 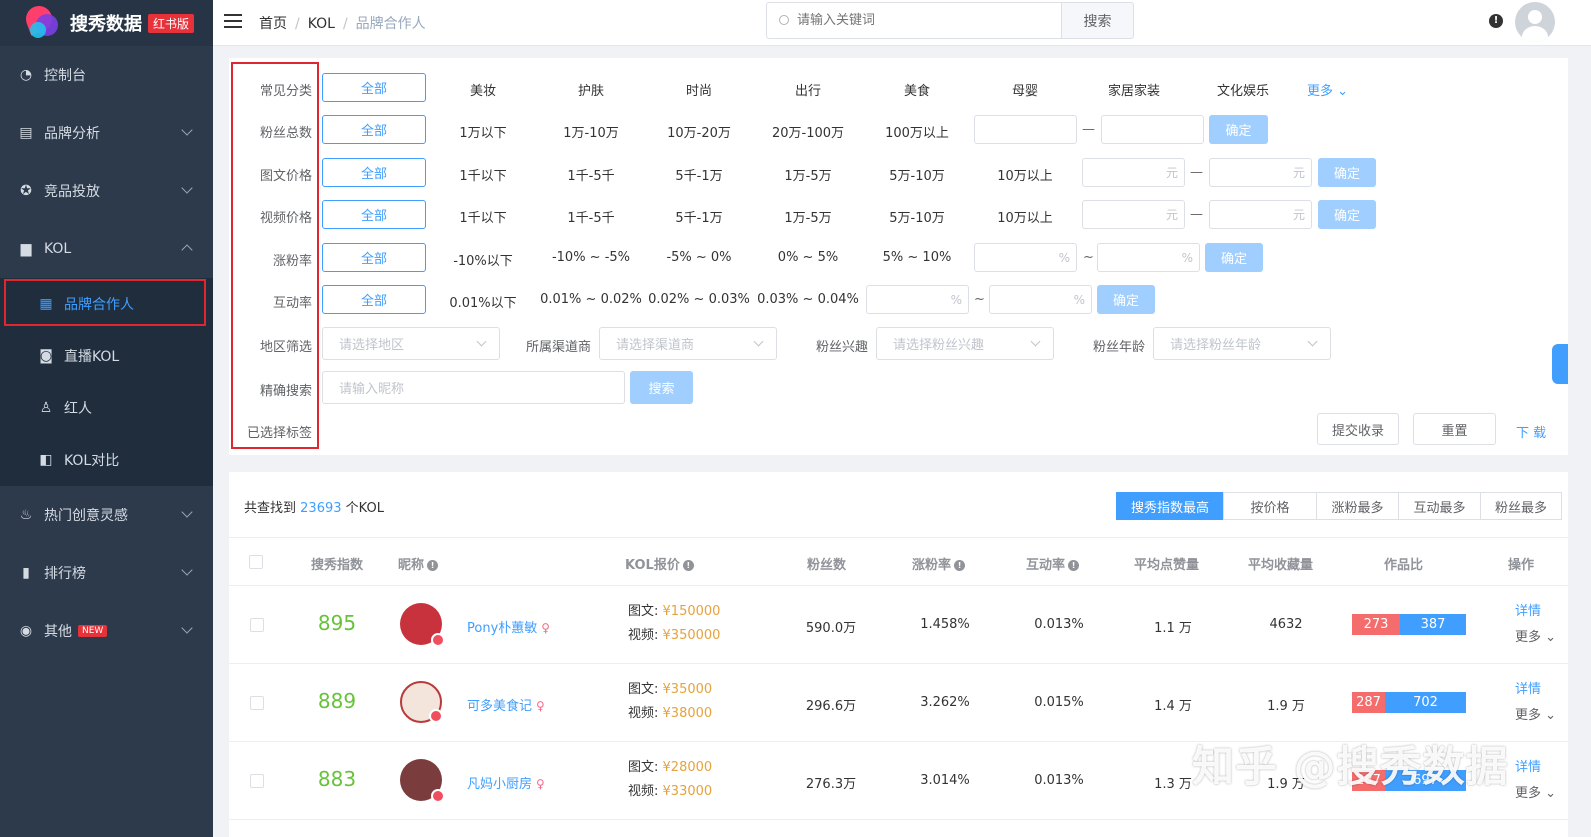 I want to click on video-price-option: 1千以下, so click(x=483, y=216).